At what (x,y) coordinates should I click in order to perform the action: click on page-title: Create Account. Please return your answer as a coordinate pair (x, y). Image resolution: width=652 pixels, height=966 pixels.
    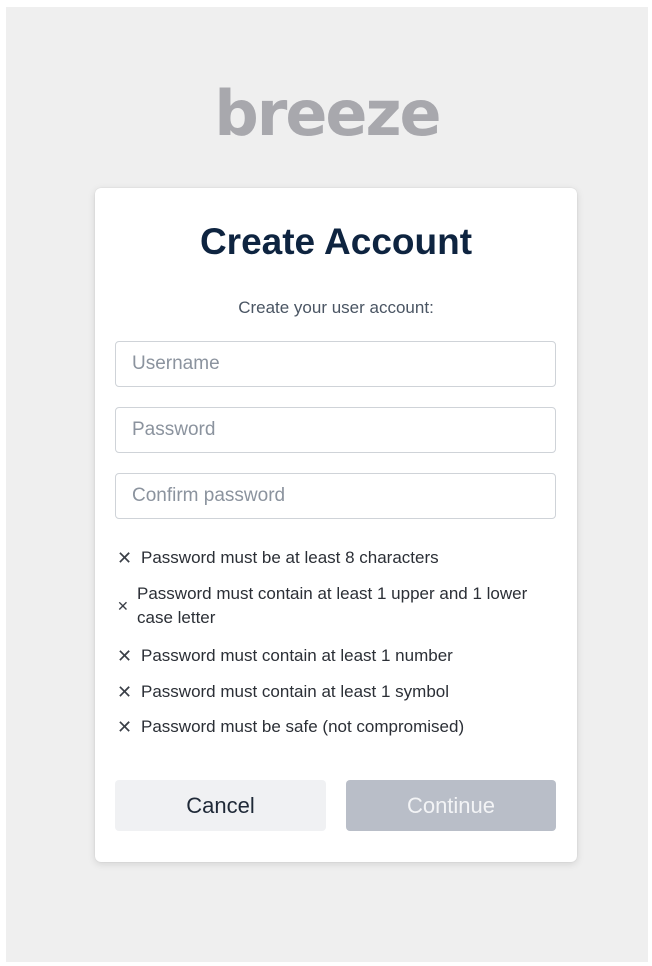
    Looking at the image, I should click on (336, 241).